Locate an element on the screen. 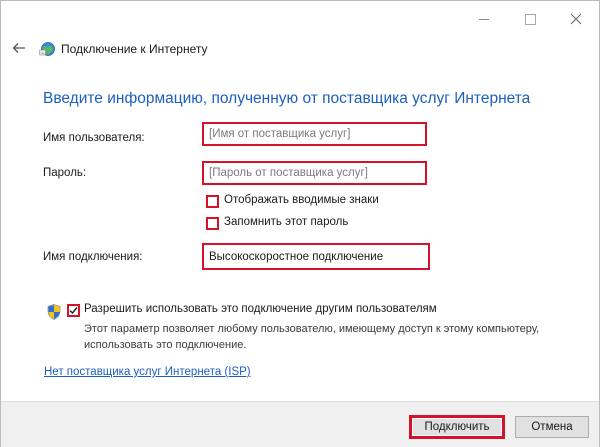 This screenshot has width=600, height=447. remember-password-checkbox is located at coordinates (212, 223).